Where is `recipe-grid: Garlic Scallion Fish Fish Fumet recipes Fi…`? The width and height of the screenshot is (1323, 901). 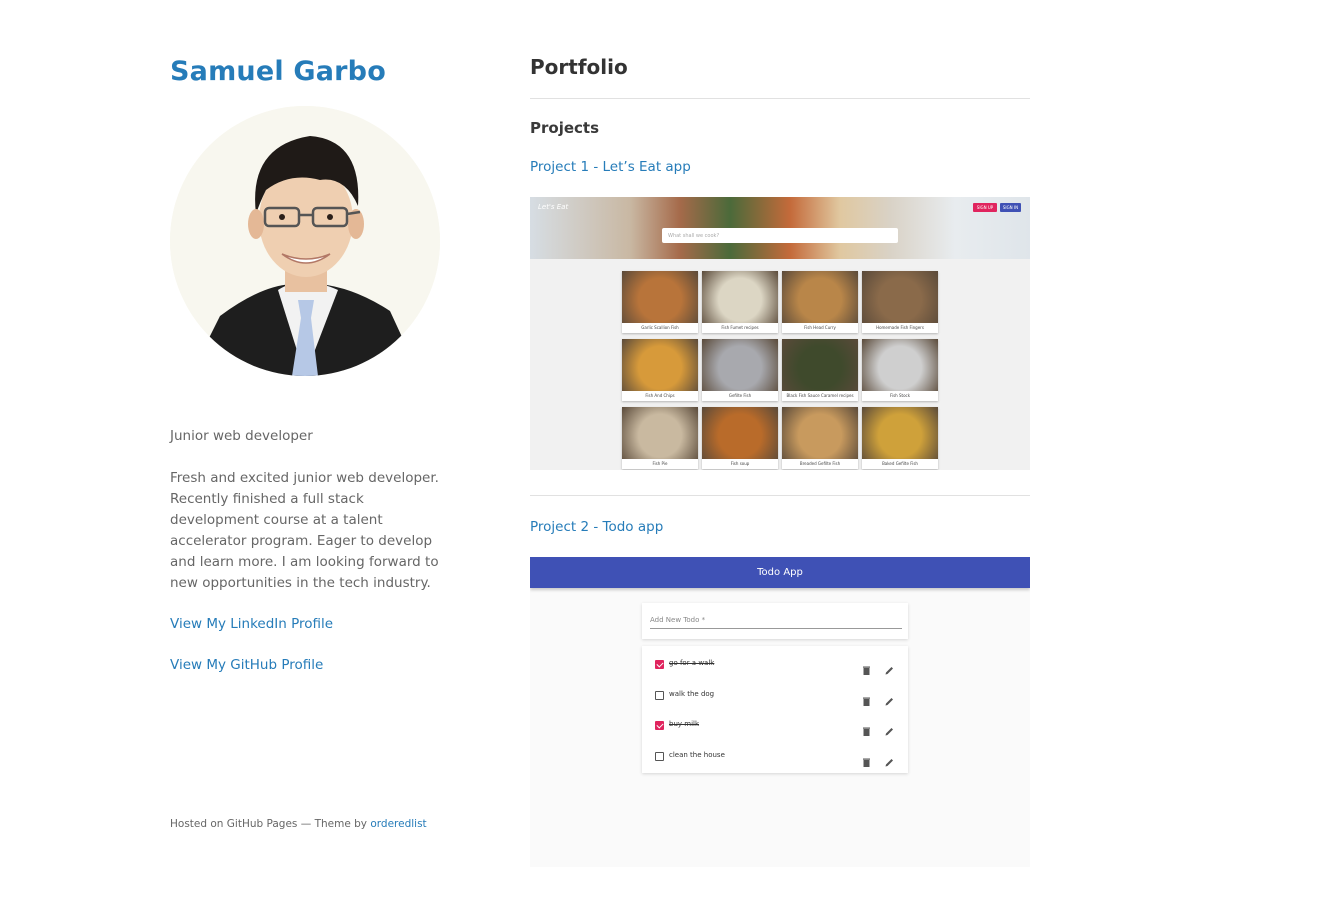
recipe-grid: Garlic Scallion Fish Fish Fumet recipes Fi… is located at coordinates (780, 370).